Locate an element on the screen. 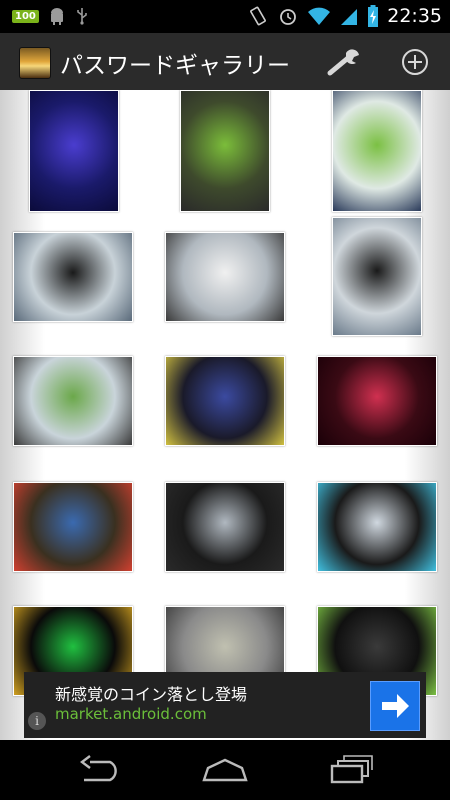 The height and width of the screenshot is (800, 450). notification-icons: 100 is located at coordinates (50, 16).